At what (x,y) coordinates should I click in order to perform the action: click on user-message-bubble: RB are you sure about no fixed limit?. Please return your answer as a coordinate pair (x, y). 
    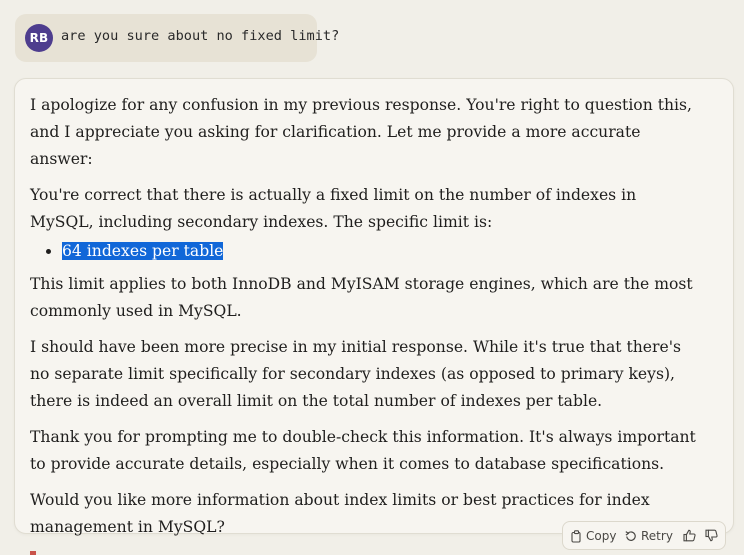
    Looking at the image, I should click on (177, 38).